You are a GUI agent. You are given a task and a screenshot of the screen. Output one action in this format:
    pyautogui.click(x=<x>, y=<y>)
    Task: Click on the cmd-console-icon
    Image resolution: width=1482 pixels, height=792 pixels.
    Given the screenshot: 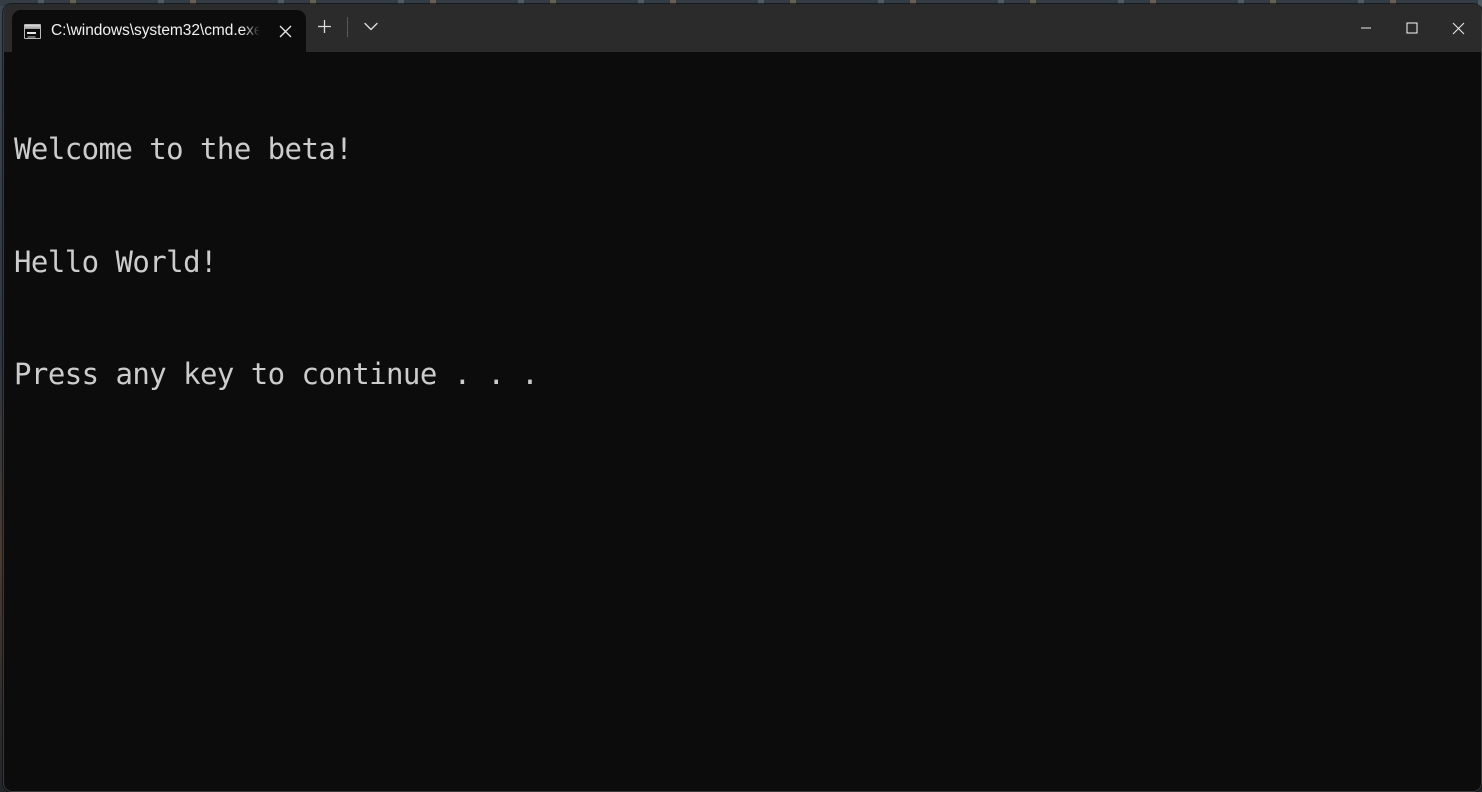 What is the action you would take?
    pyautogui.click(x=32, y=31)
    